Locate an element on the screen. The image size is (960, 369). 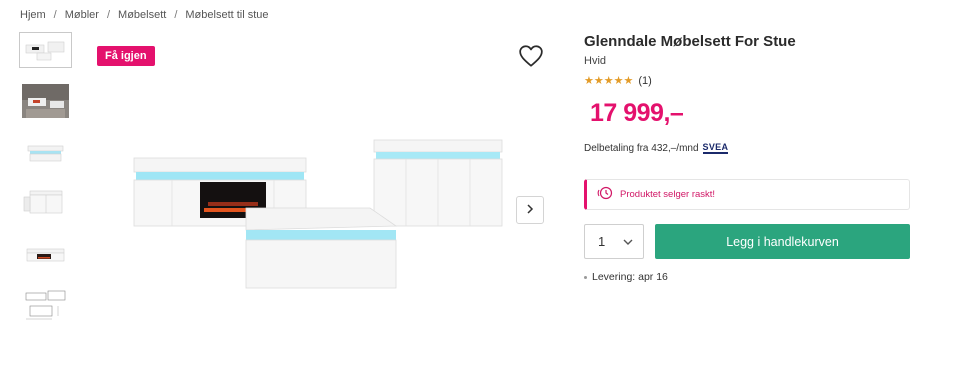
breadcrumb-item-furniture-sets: Møbelsett is located at coordinates (142, 15).